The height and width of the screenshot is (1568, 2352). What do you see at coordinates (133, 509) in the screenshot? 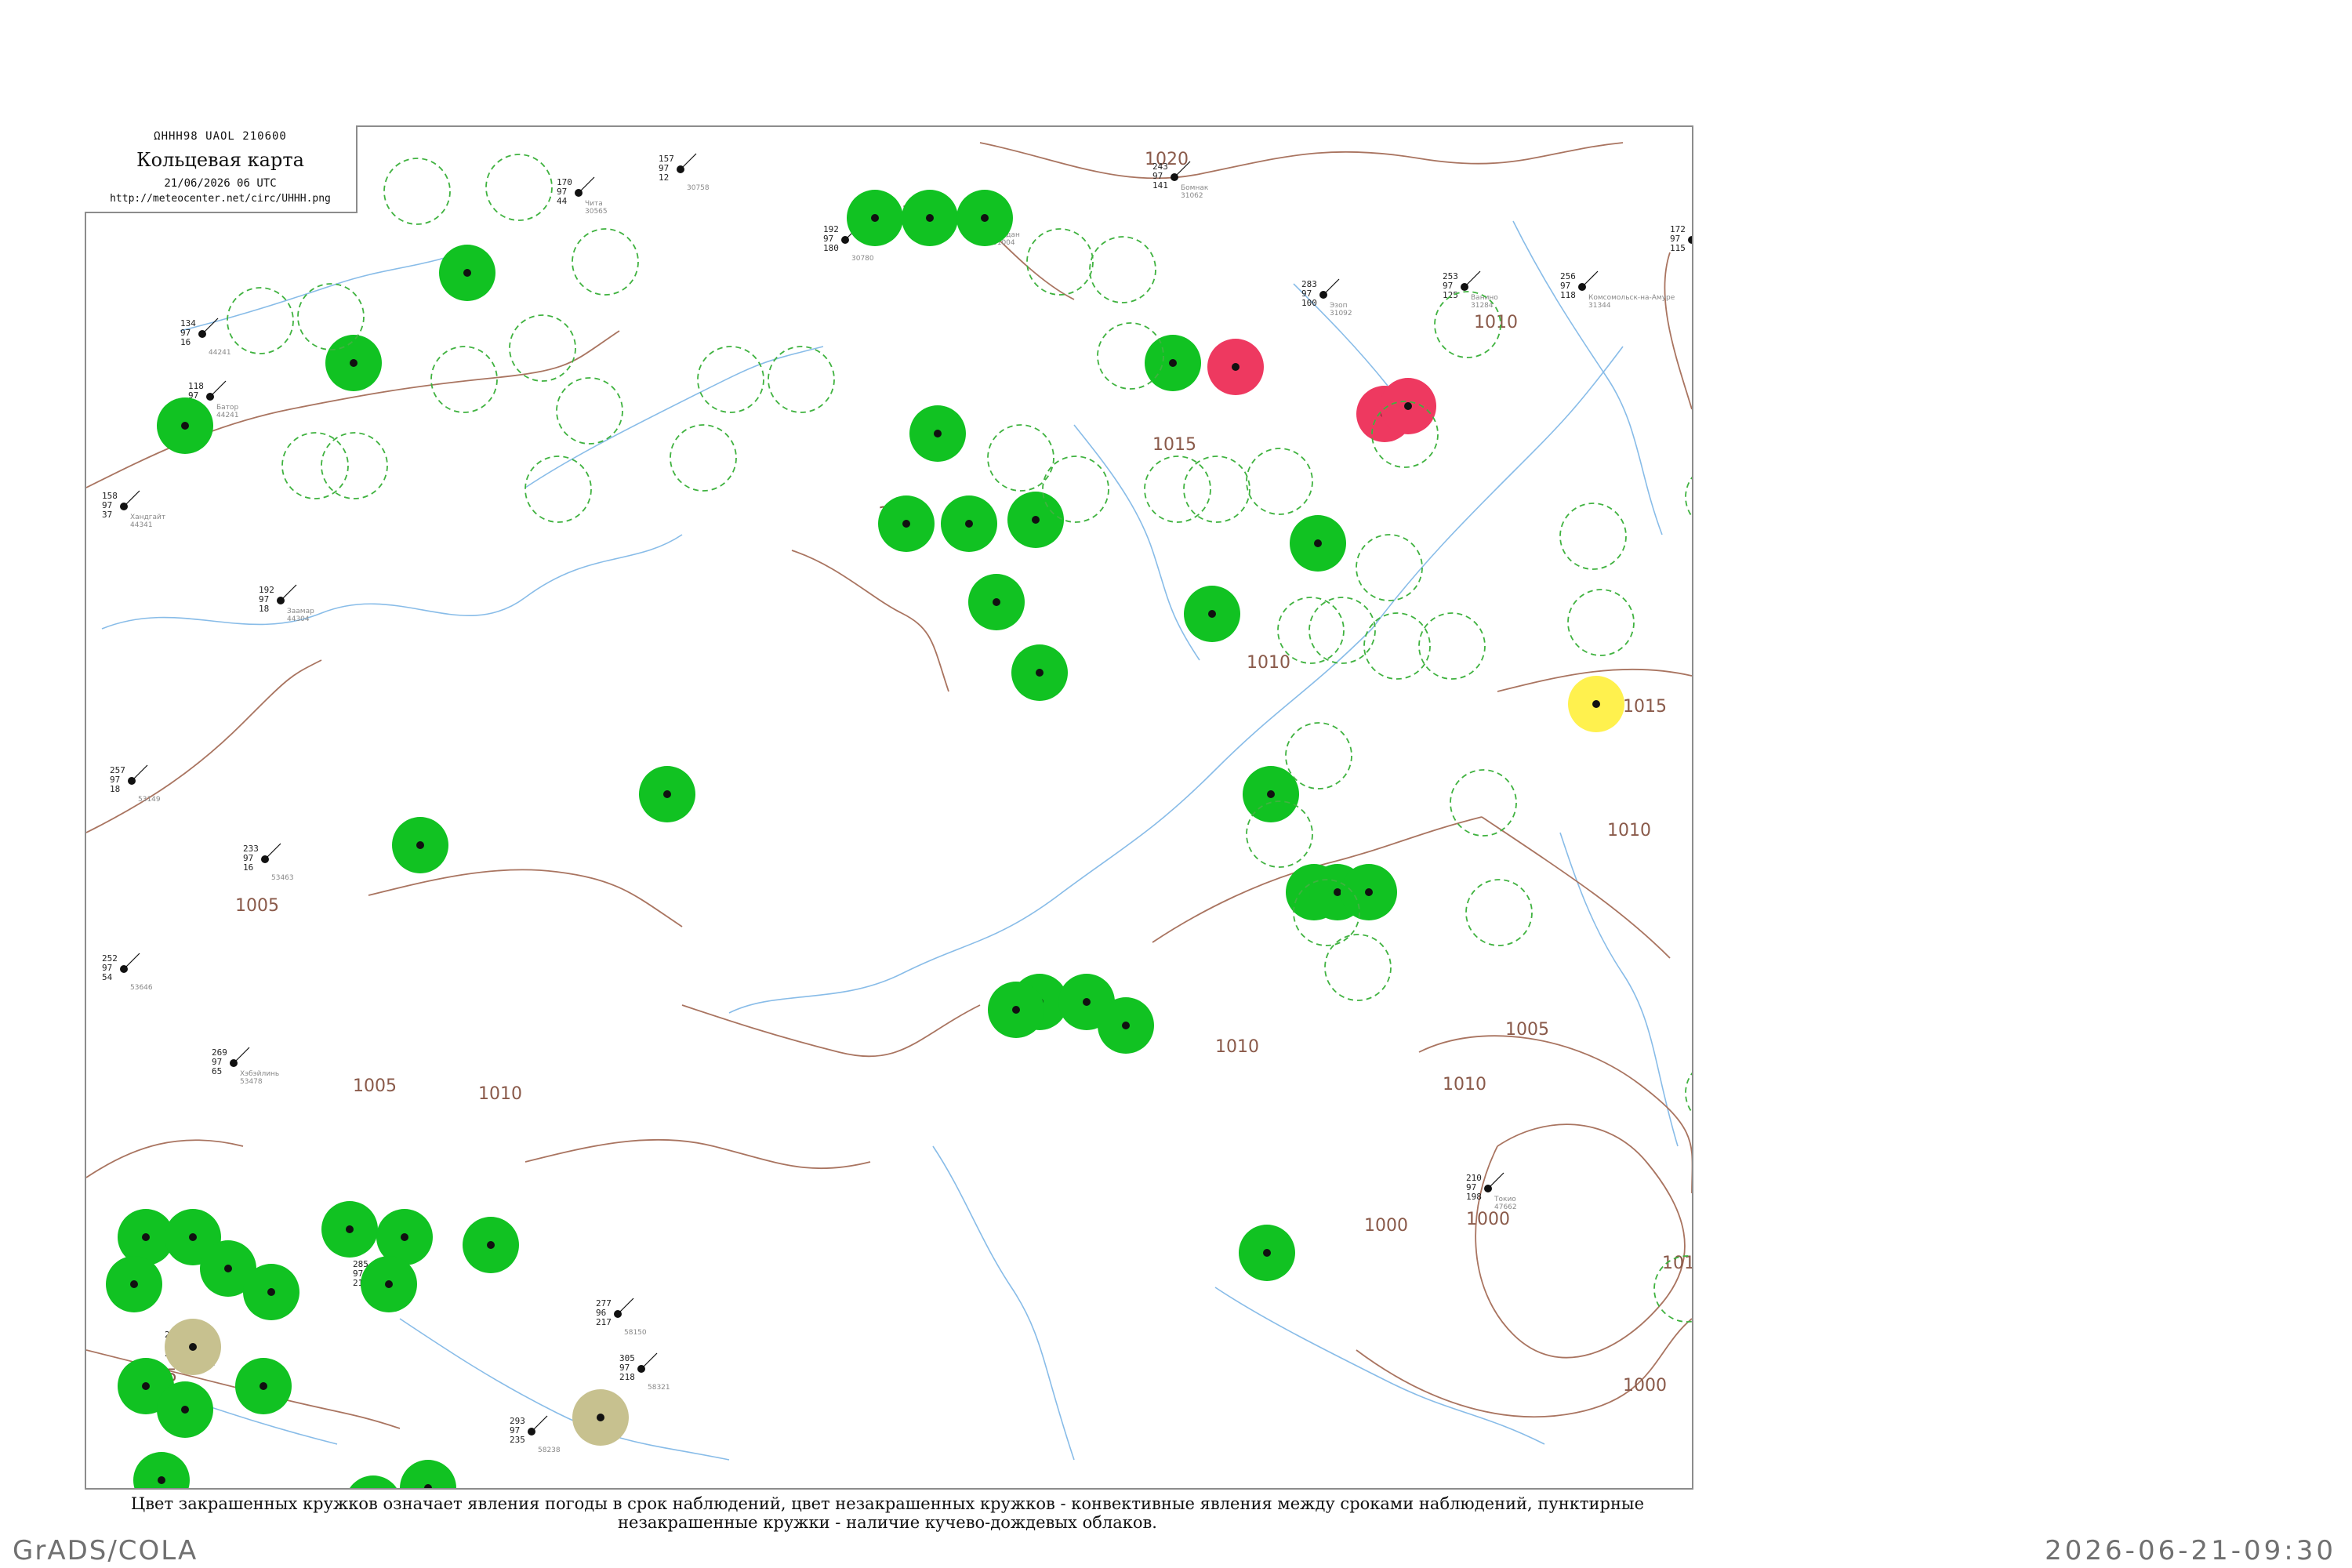
I see `station-plot: 158973744341Хандгайт` at bounding box center [133, 509].